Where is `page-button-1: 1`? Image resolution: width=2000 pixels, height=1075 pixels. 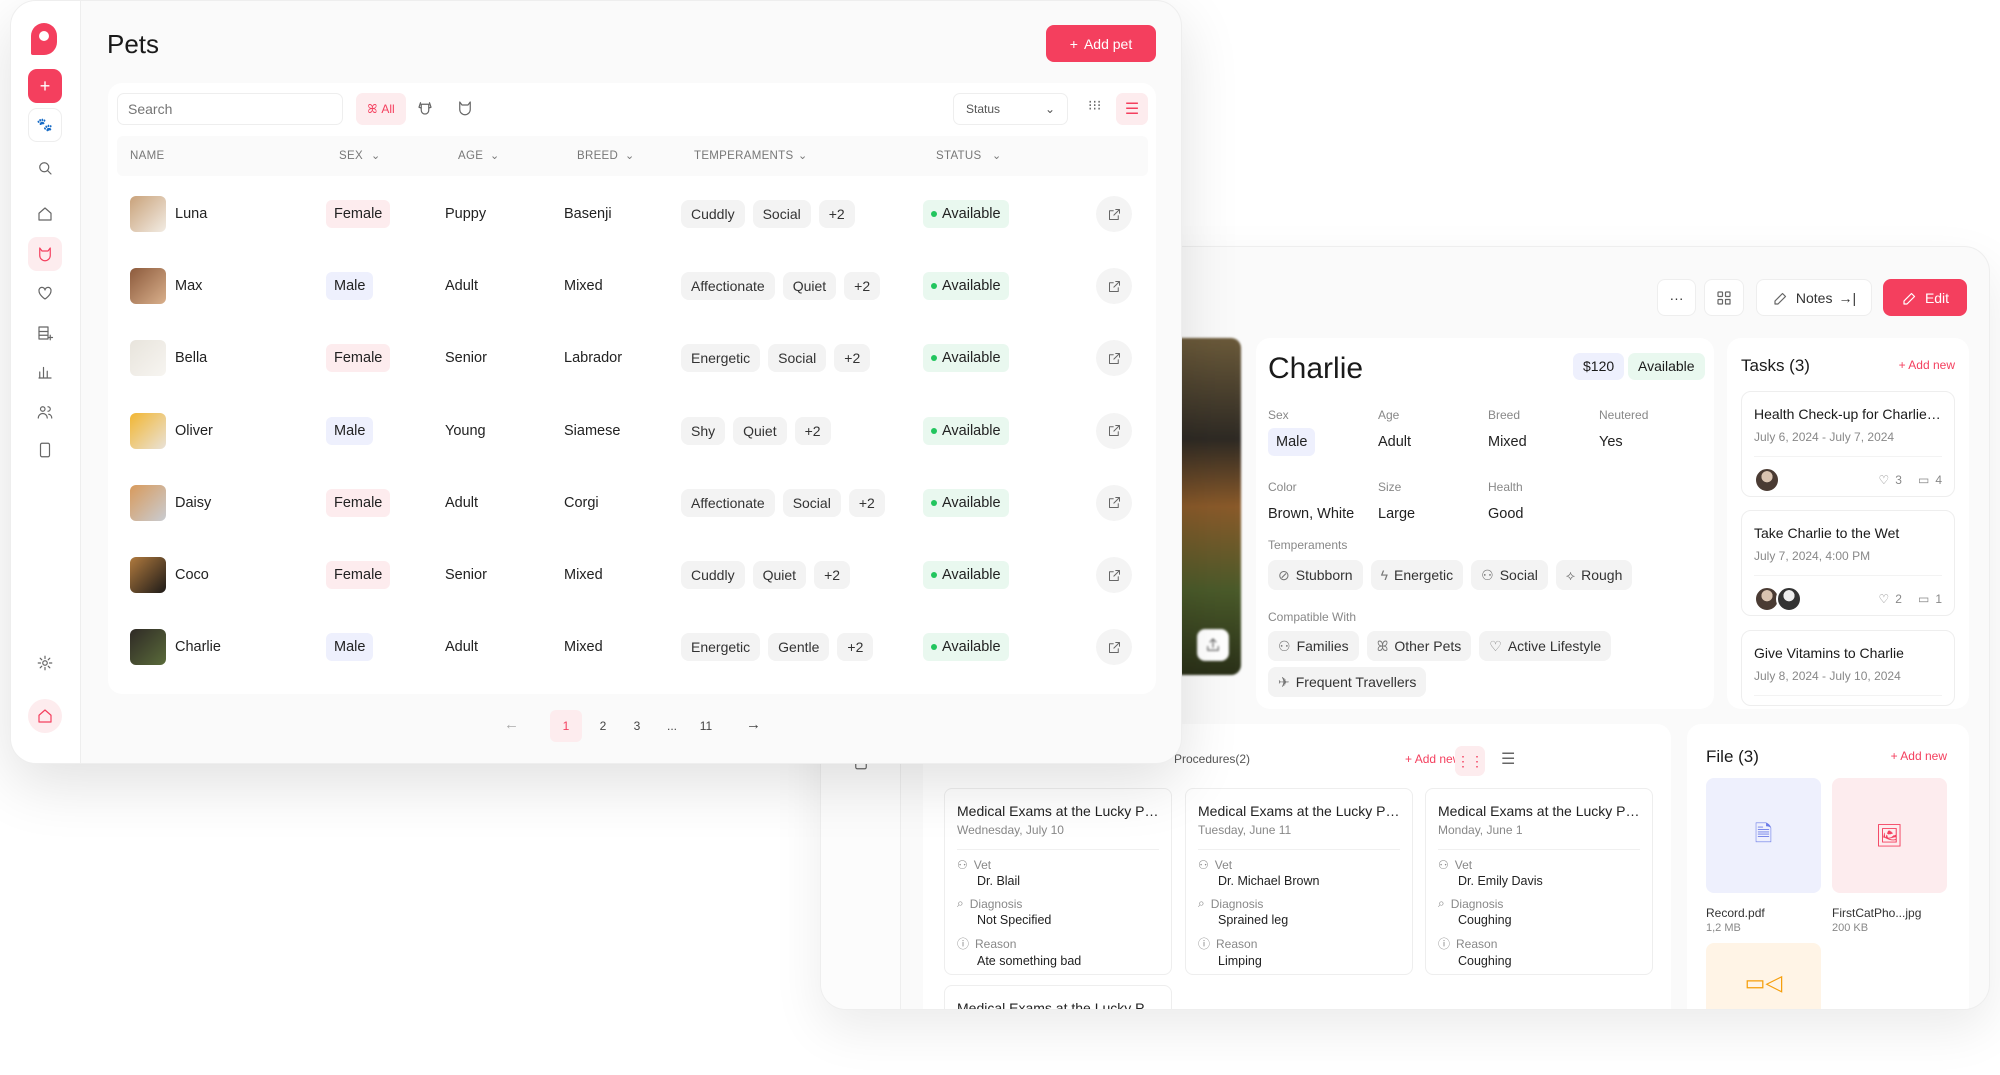 page-button-1: 1 is located at coordinates (566, 726).